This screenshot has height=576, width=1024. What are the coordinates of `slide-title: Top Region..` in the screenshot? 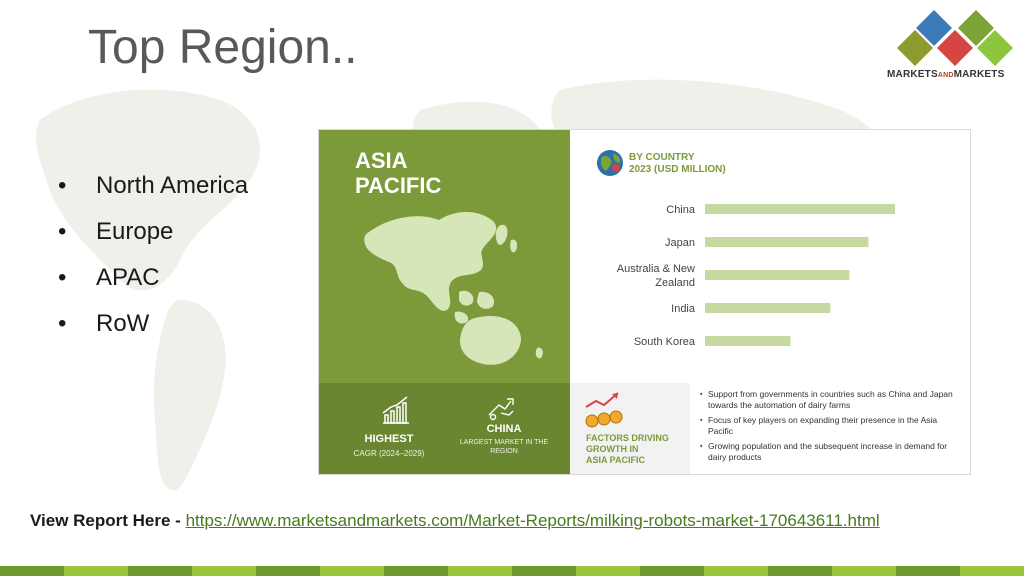 It's located at (223, 47).